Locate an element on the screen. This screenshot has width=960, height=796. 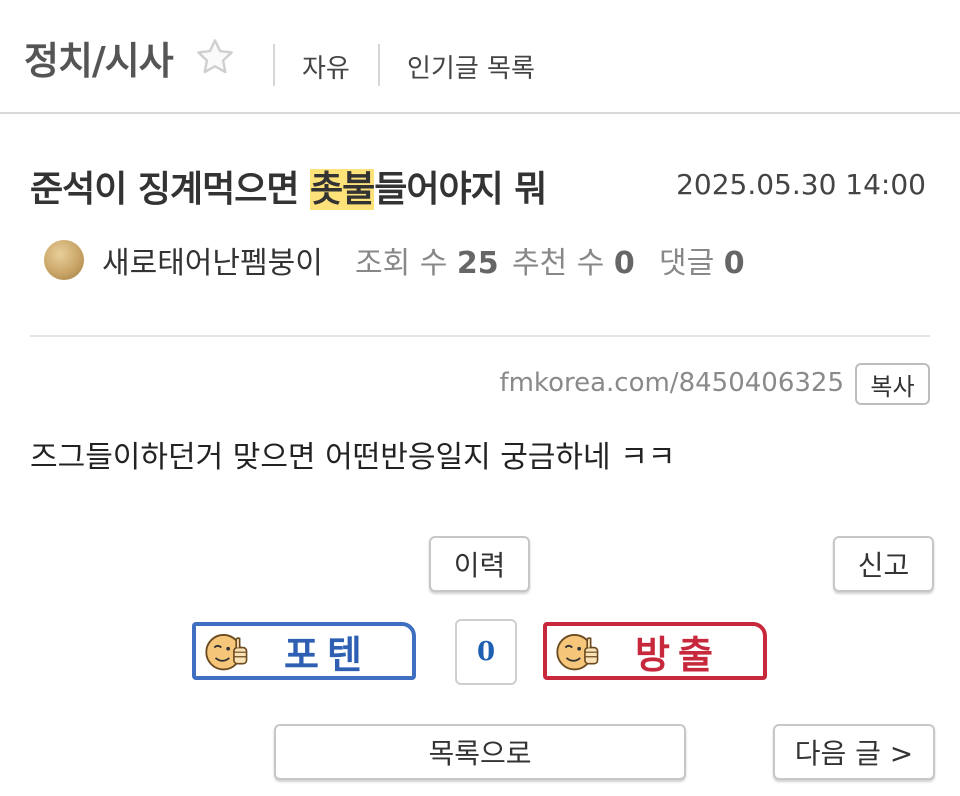
post-date: 2025.05.30 14:00 is located at coordinates (801, 184).